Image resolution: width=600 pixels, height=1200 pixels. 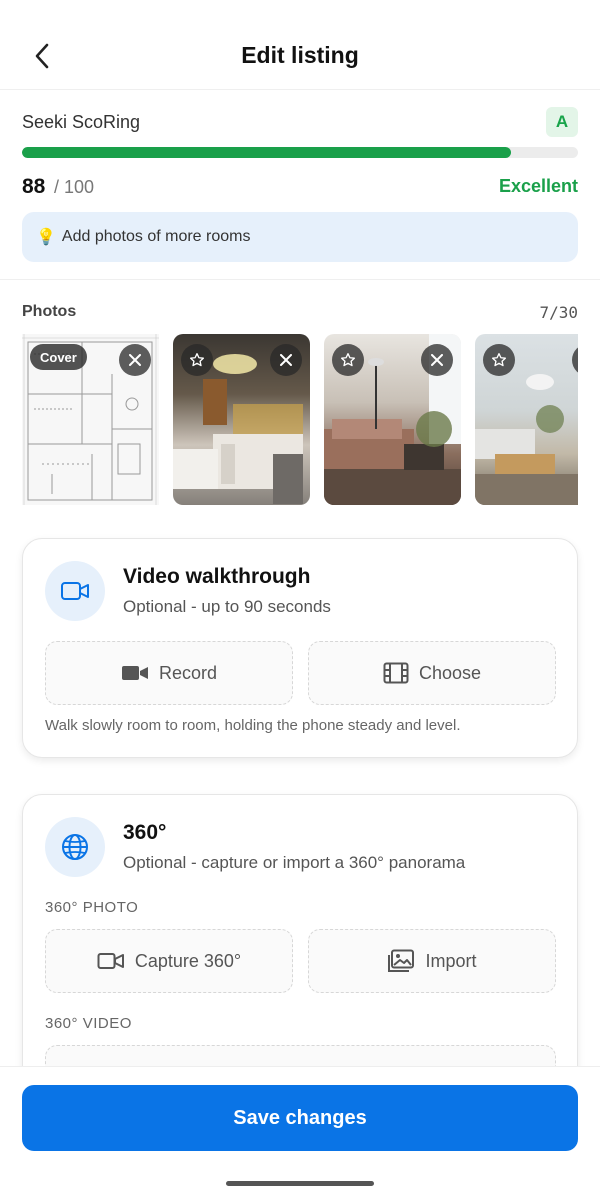 What do you see at coordinates (92, 907) in the screenshot?
I see `pano-photo-caption: 360° PHOTO` at bounding box center [92, 907].